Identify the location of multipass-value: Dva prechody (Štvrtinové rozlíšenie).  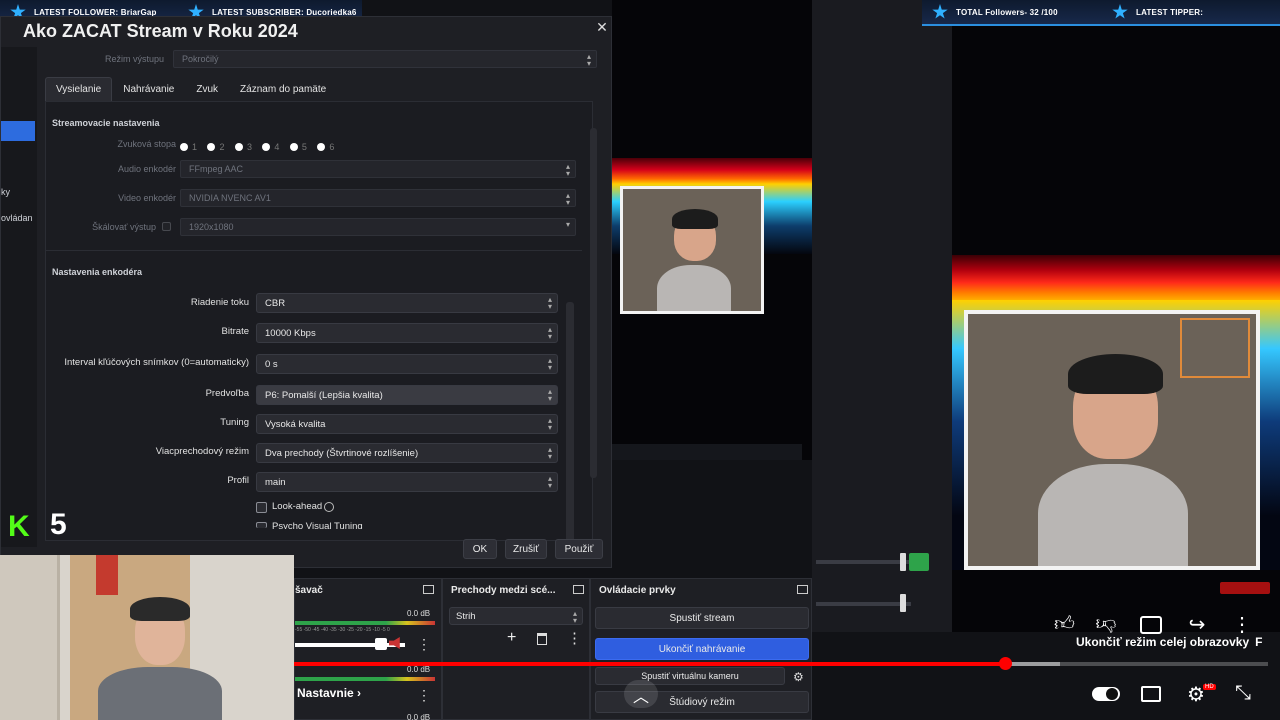
(342, 453).